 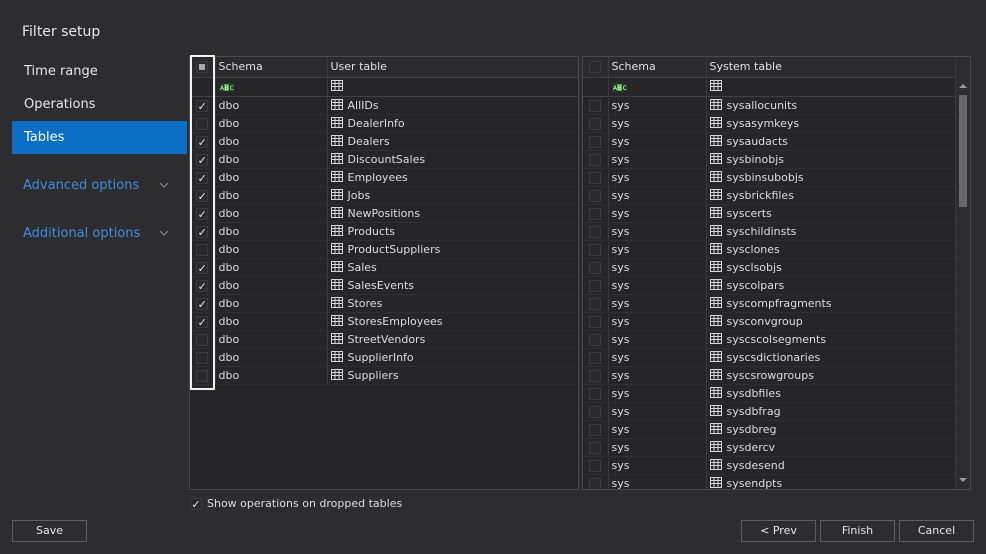 What do you see at coordinates (857, 531) in the screenshot?
I see `finish-button: Finish` at bounding box center [857, 531].